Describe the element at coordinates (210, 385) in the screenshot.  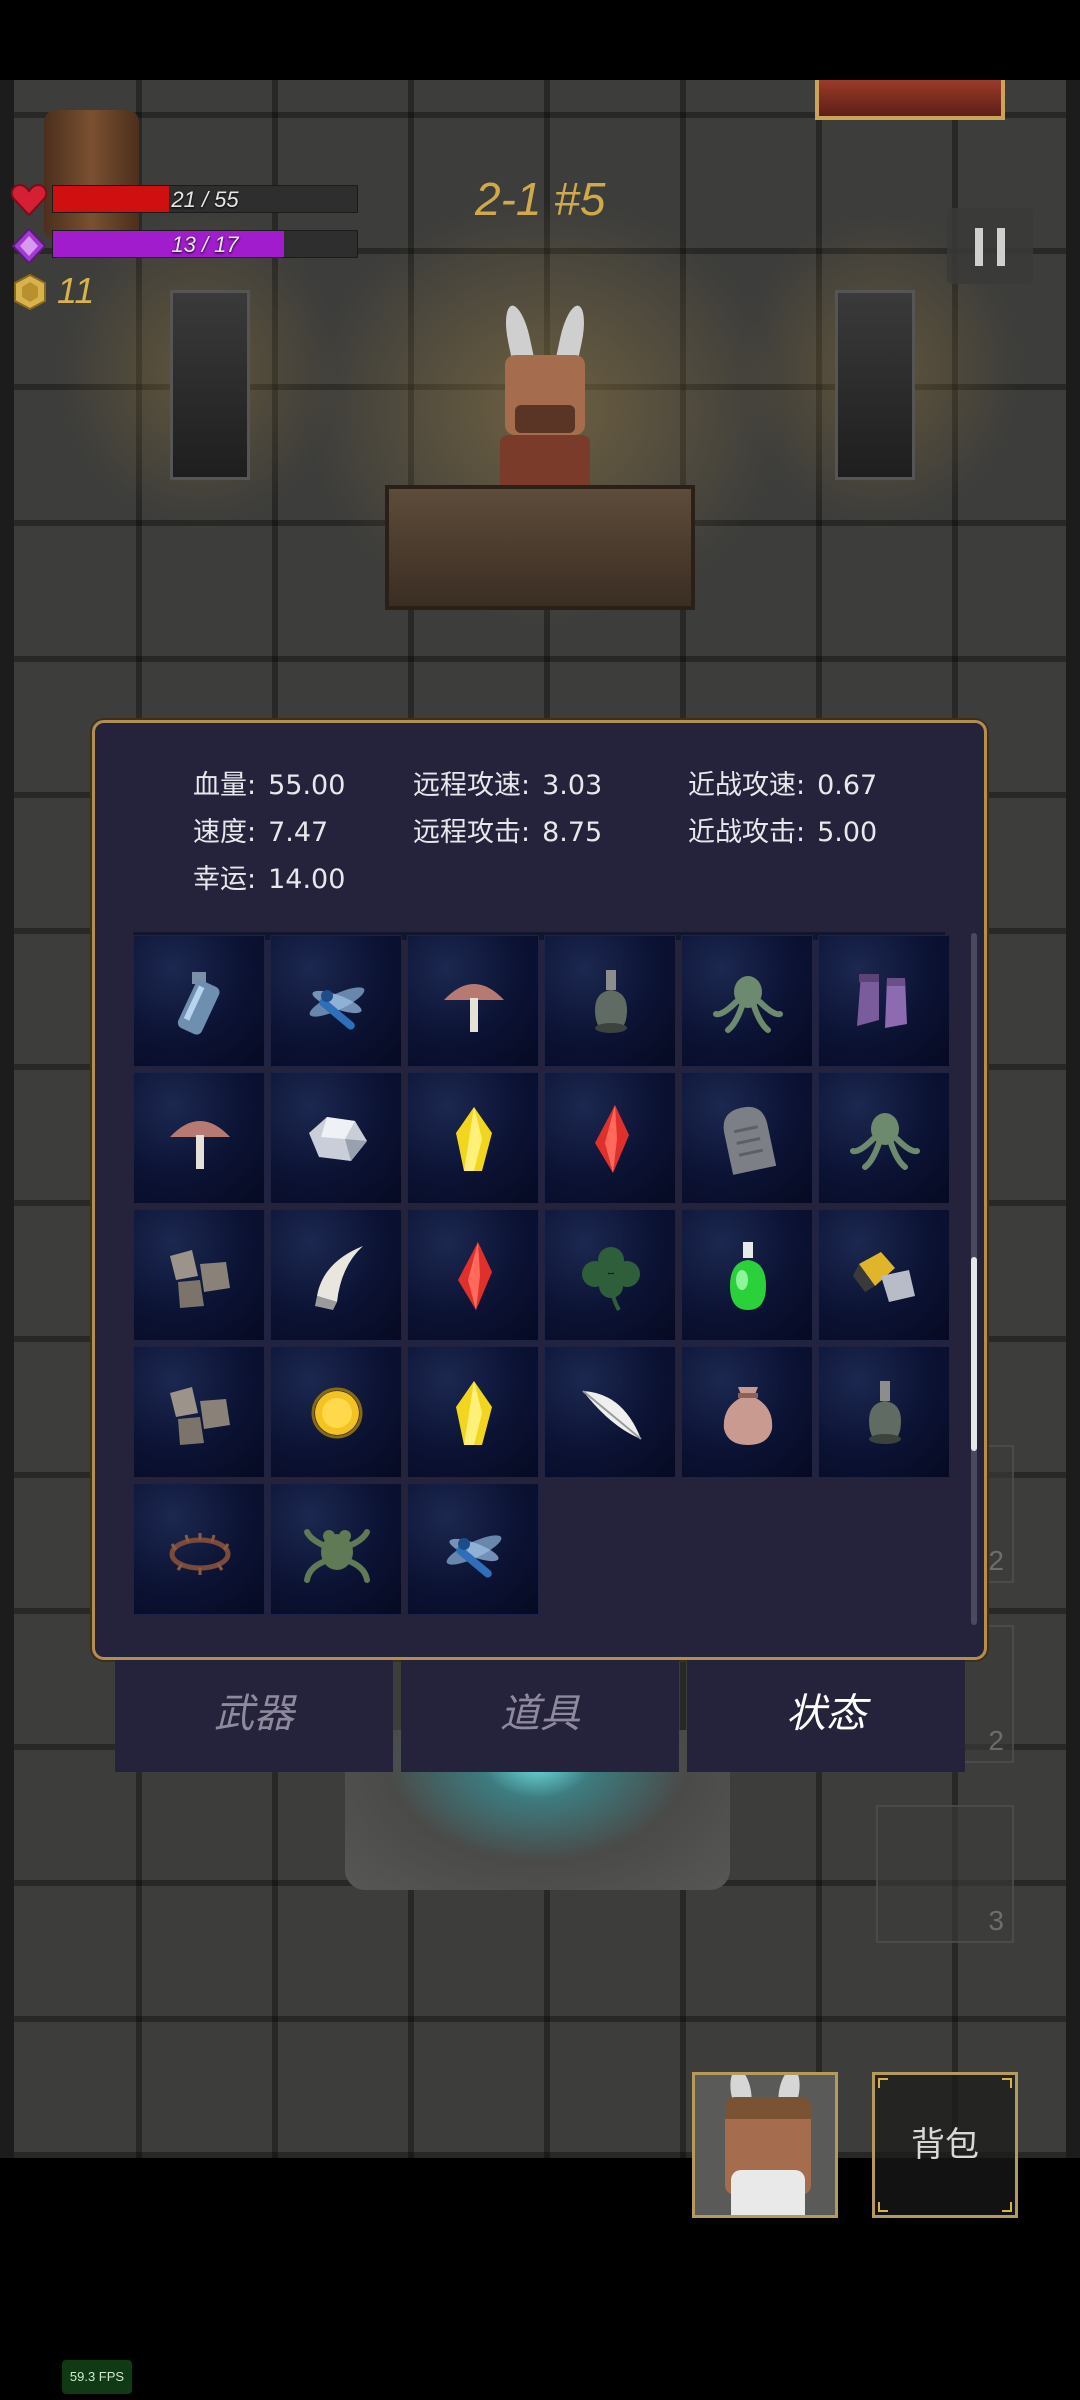
I see `left-pedestal` at that location.